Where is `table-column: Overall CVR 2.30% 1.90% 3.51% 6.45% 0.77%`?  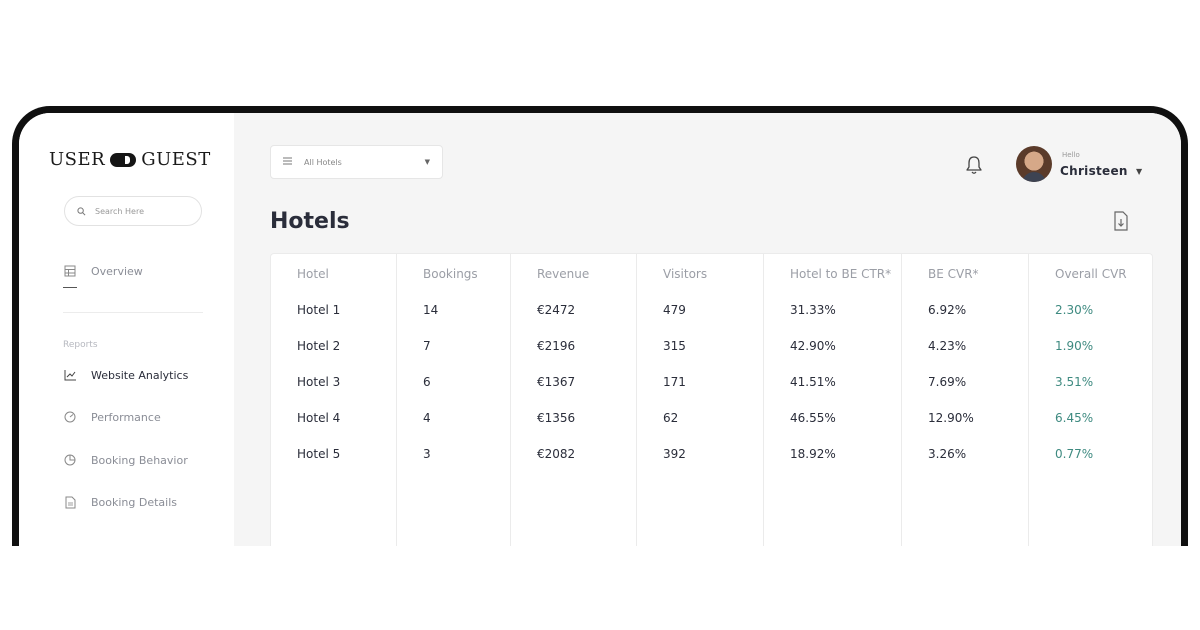
table-column: Overall CVR 2.30% 1.90% 3.51% 6.45% 0.77% is located at coordinates (1090, 400).